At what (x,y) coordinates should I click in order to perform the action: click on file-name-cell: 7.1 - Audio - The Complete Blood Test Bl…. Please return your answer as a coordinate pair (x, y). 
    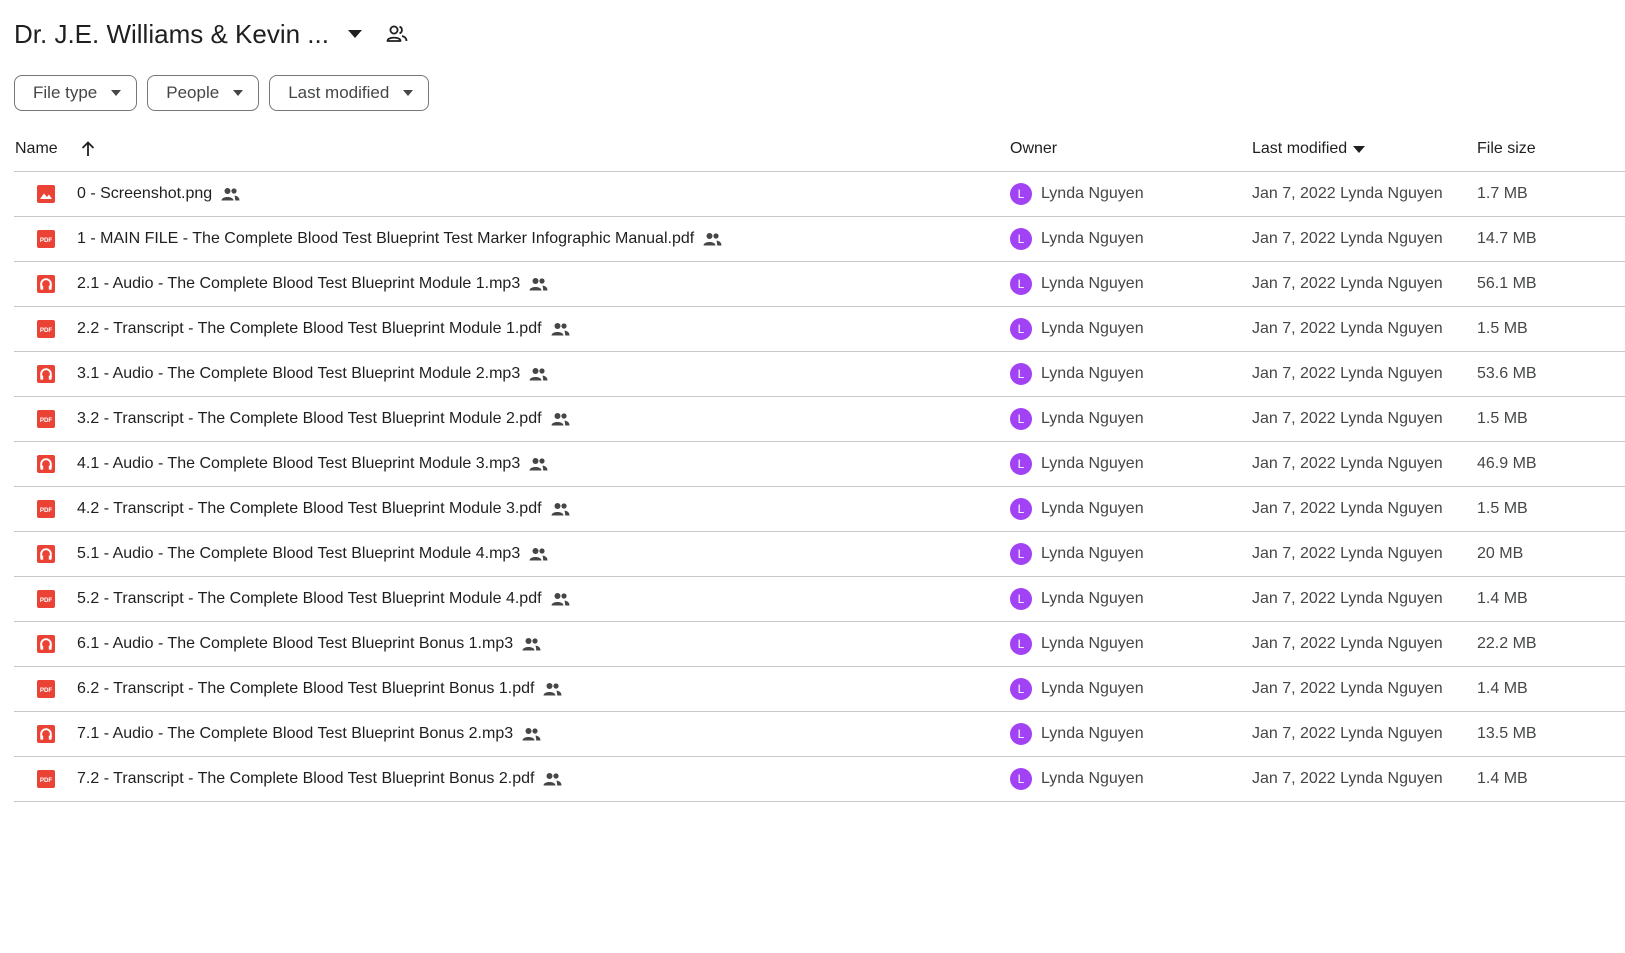
    Looking at the image, I should click on (309, 734).